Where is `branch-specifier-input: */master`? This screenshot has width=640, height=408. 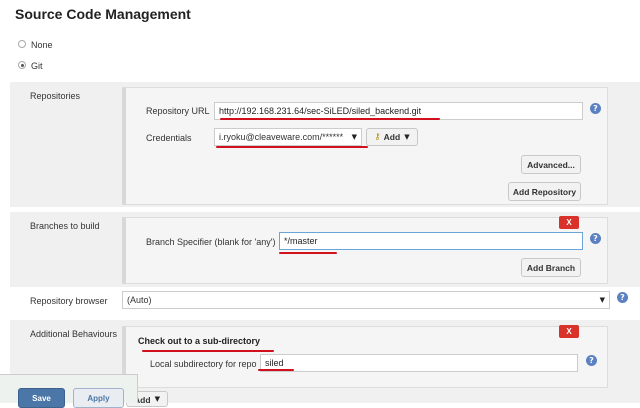 branch-specifier-input: */master is located at coordinates (431, 241).